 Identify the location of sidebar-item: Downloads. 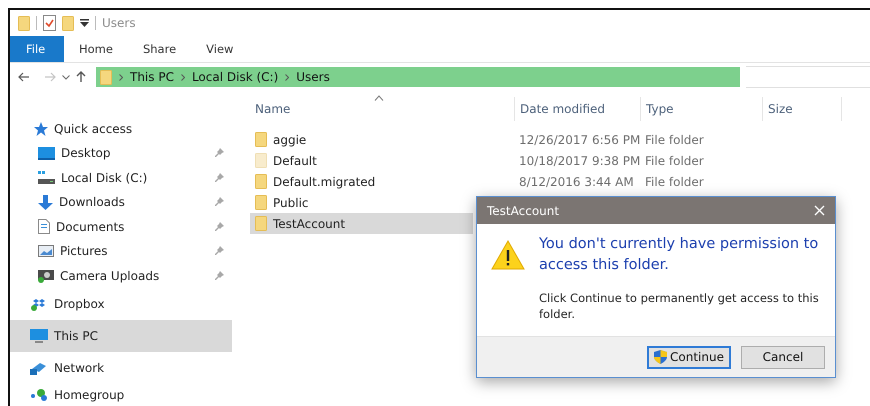
(121, 202).